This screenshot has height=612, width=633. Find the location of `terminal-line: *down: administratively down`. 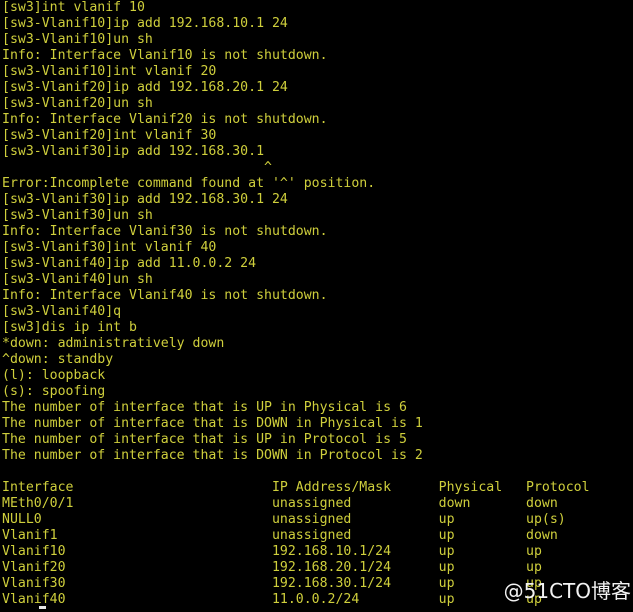

terminal-line: *down: administratively down is located at coordinates (113, 343).